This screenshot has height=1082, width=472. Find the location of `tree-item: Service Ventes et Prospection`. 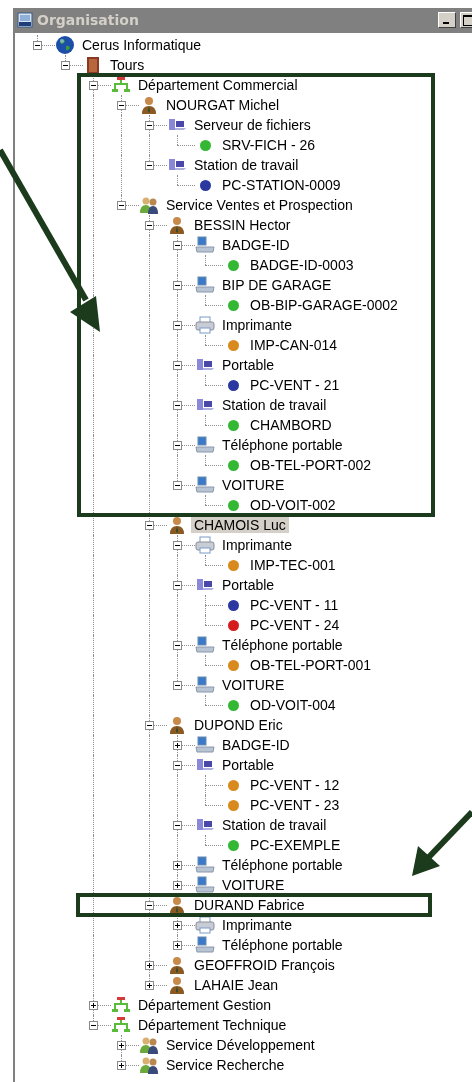

tree-item: Service Ventes et Prospection is located at coordinates (259, 205).